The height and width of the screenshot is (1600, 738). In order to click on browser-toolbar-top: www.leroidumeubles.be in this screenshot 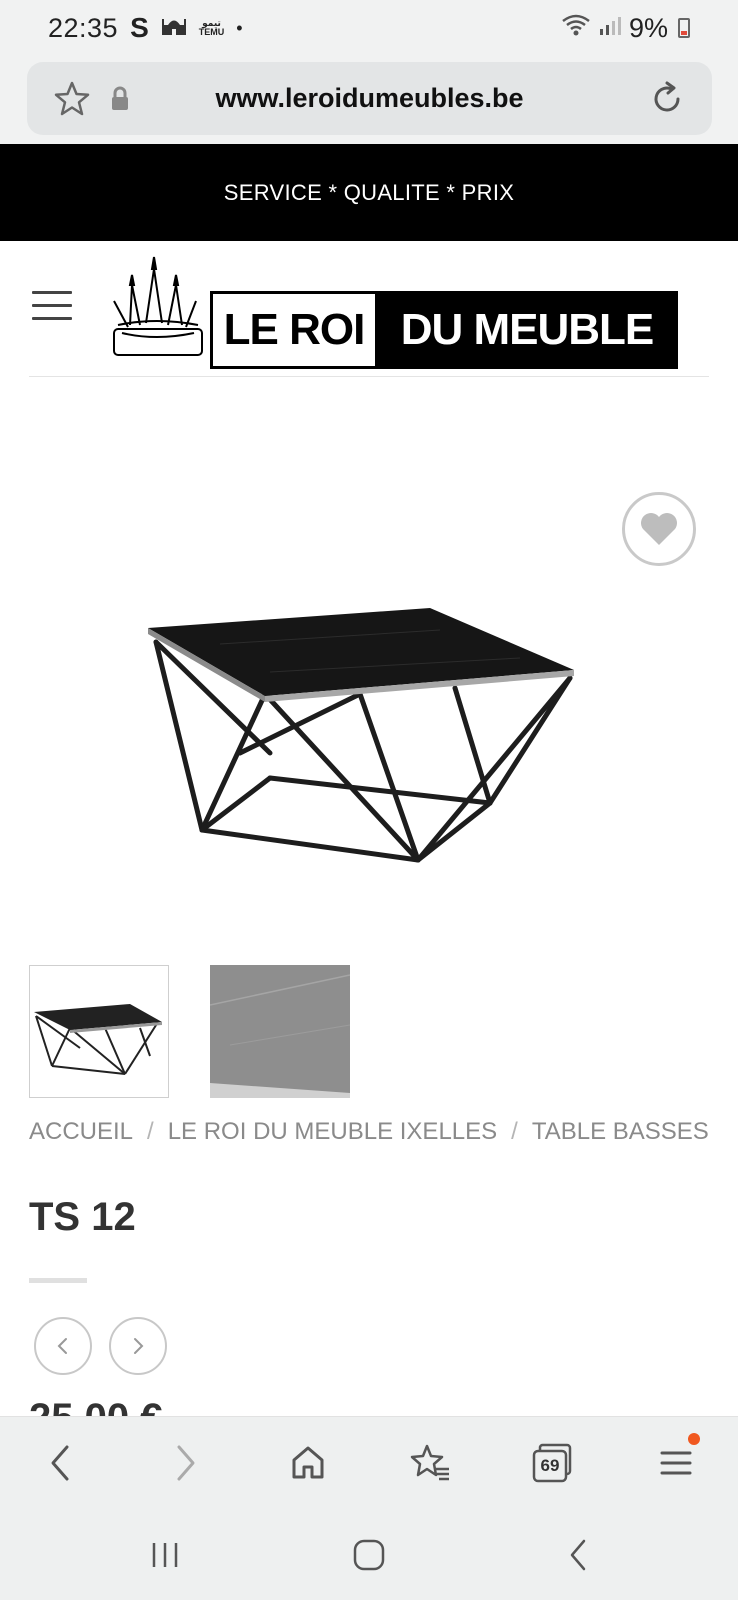, I will do `click(369, 100)`.